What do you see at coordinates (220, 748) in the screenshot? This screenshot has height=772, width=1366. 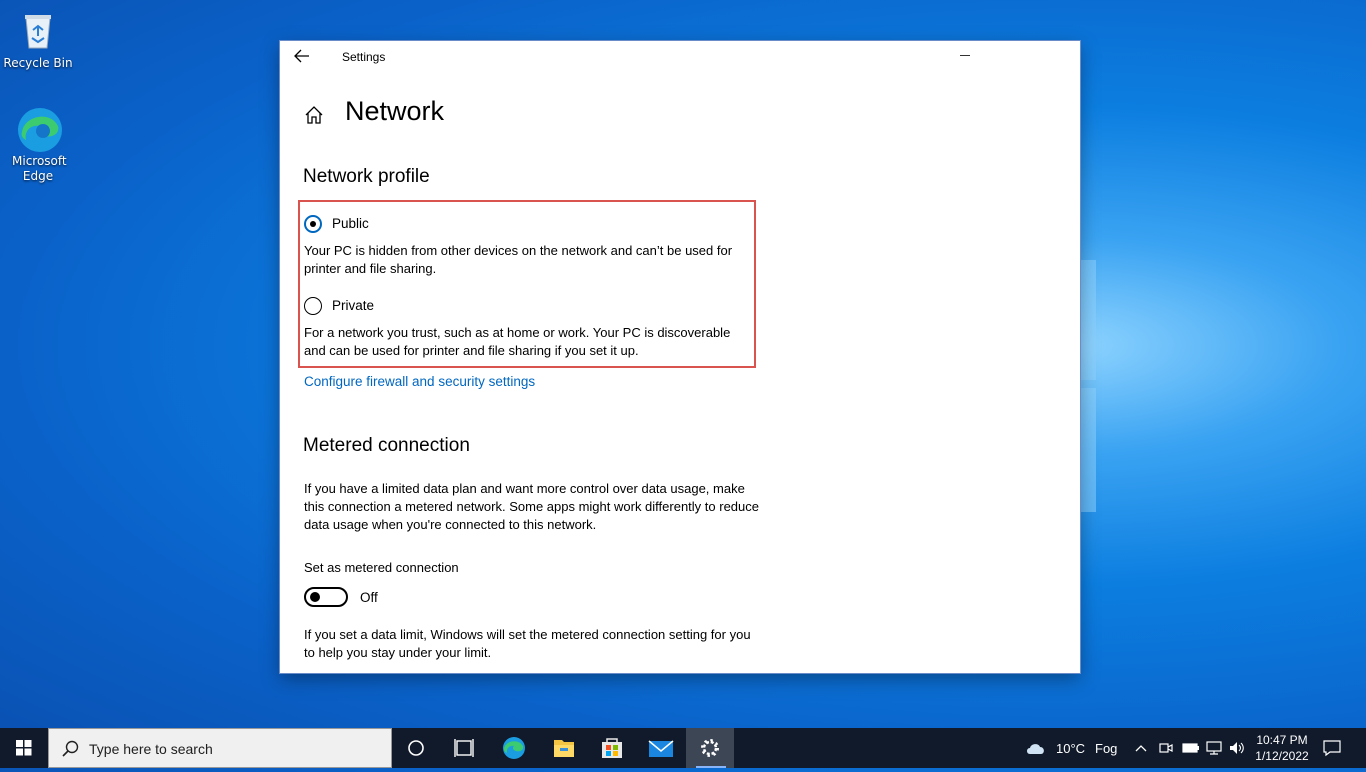 I see `taskbar-search-box: Type here to search` at bounding box center [220, 748].